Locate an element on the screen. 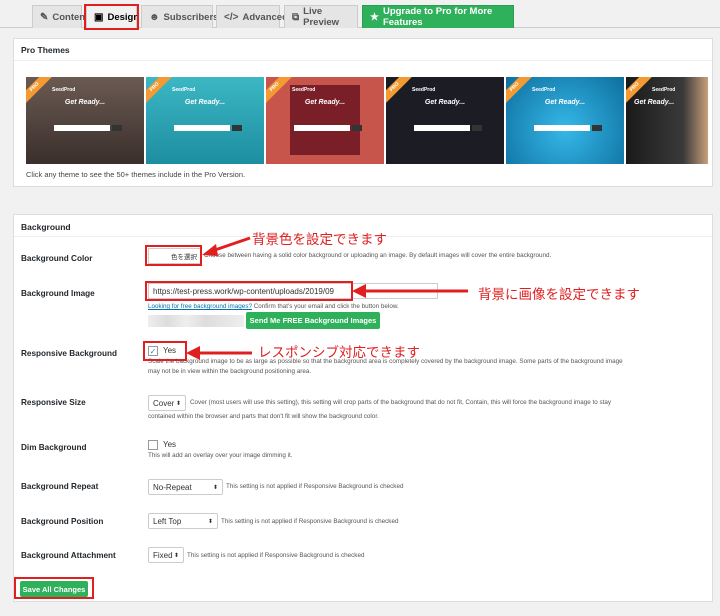  tab-subscribers: ☻ Subscribers is located at coordinates (179, 16).